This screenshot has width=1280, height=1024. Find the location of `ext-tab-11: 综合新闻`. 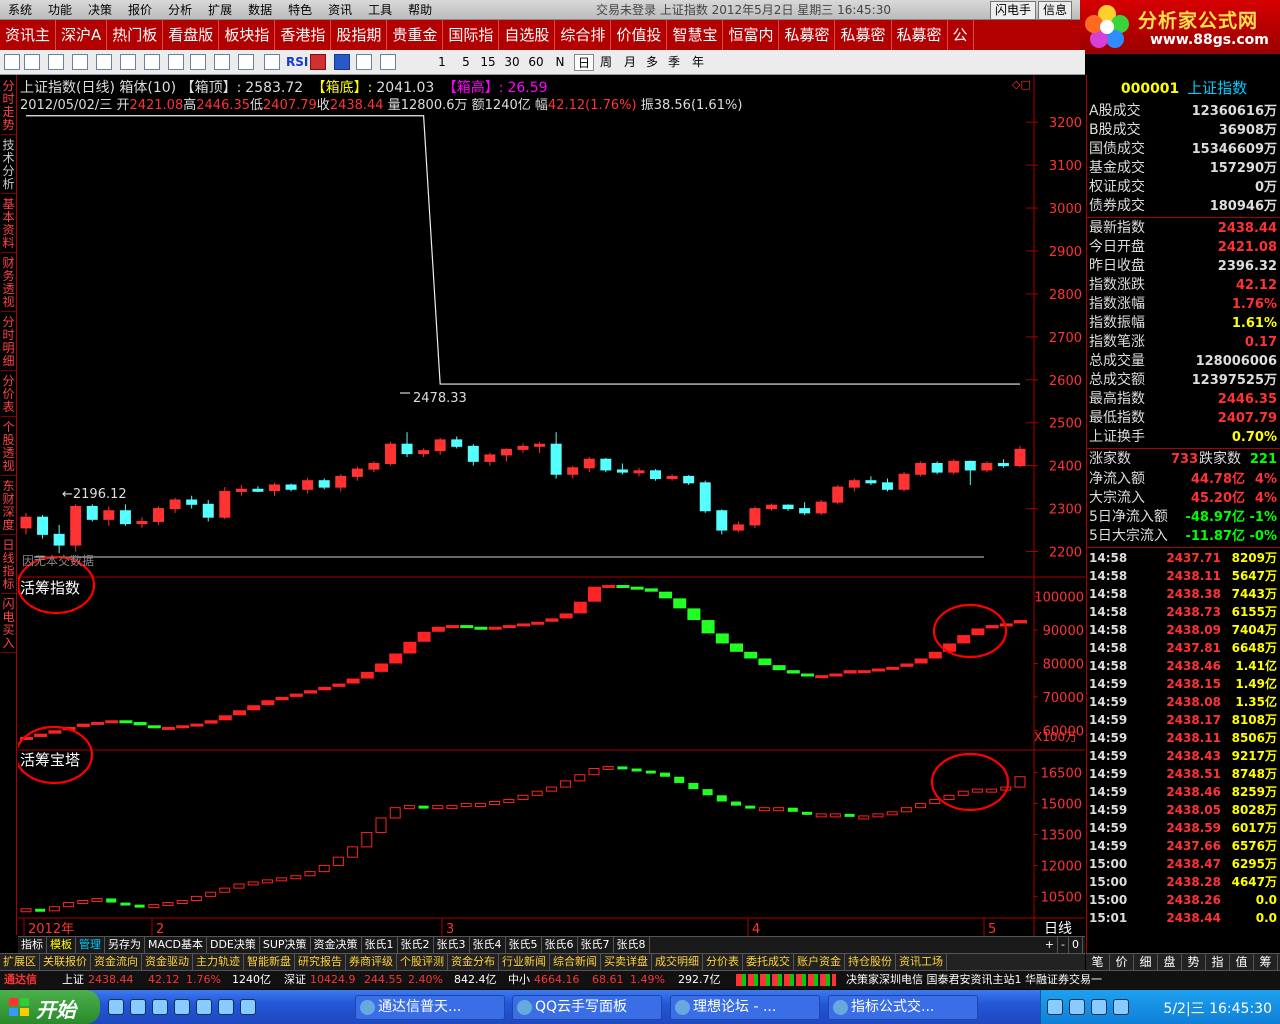

ext-tab-11: 综合新闻 is located at coordinates (575, 962).